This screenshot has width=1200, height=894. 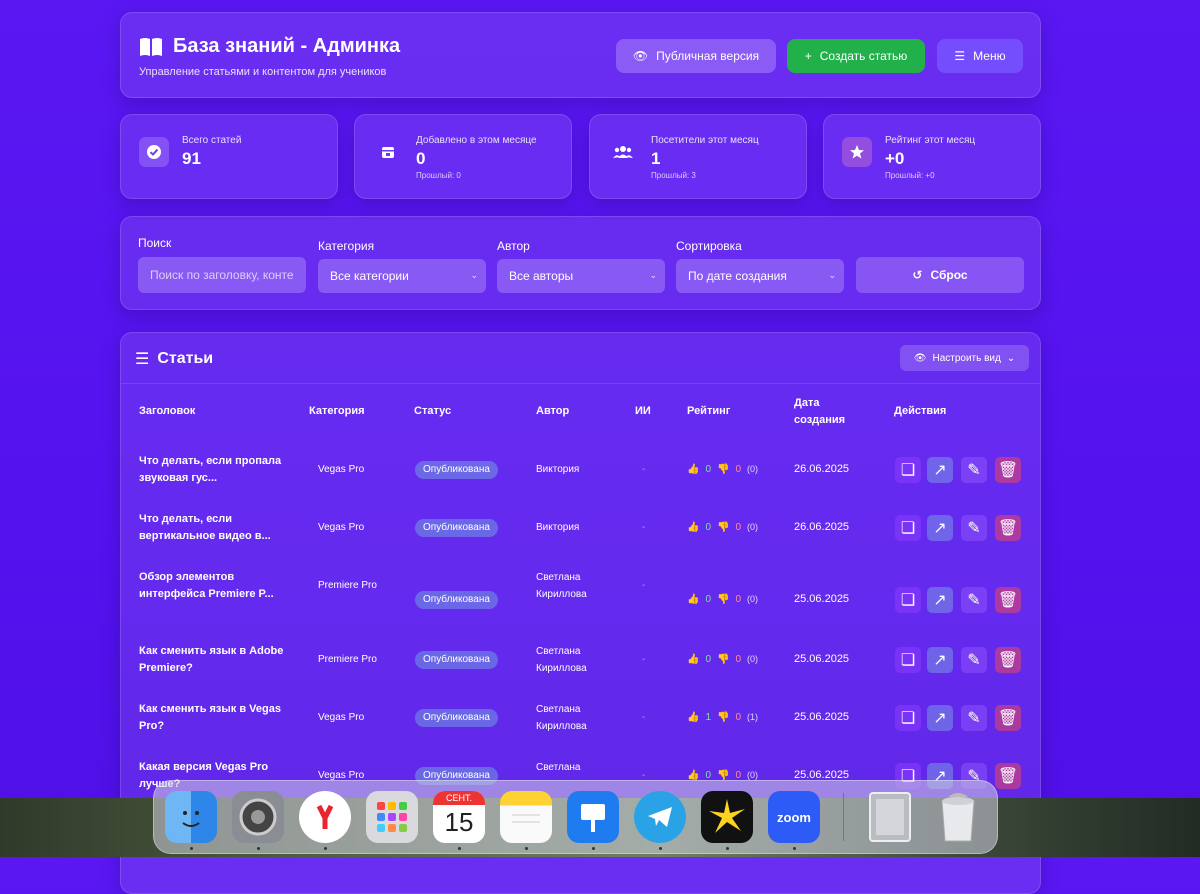 What do you see at coordinates (459, 822) in the screenshot?
I see `calendar-day: 15` at bounding box center [459, 822].